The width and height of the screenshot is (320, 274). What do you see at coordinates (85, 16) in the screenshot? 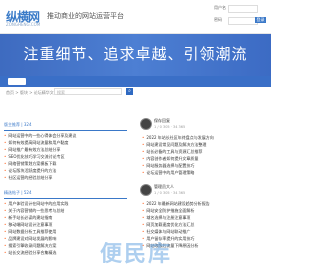
I see `site-slogan: 推动商业的网站运营平台` at bounding box center [85, 16].